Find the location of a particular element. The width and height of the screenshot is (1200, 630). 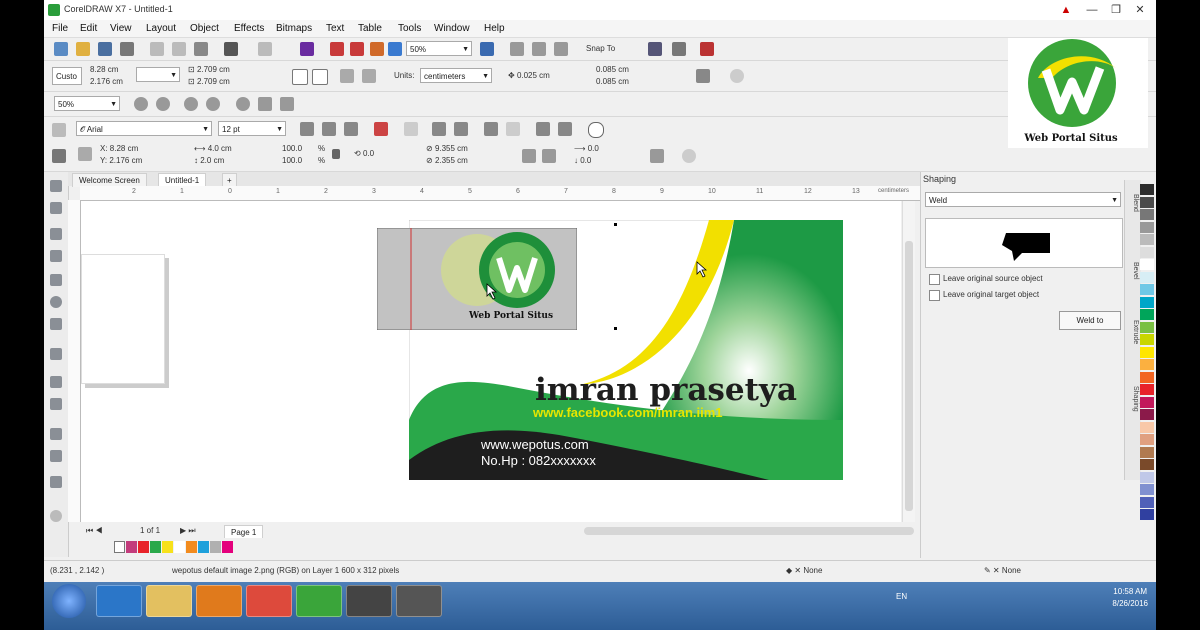

landscape-icon is located at coordinates (320, 77).